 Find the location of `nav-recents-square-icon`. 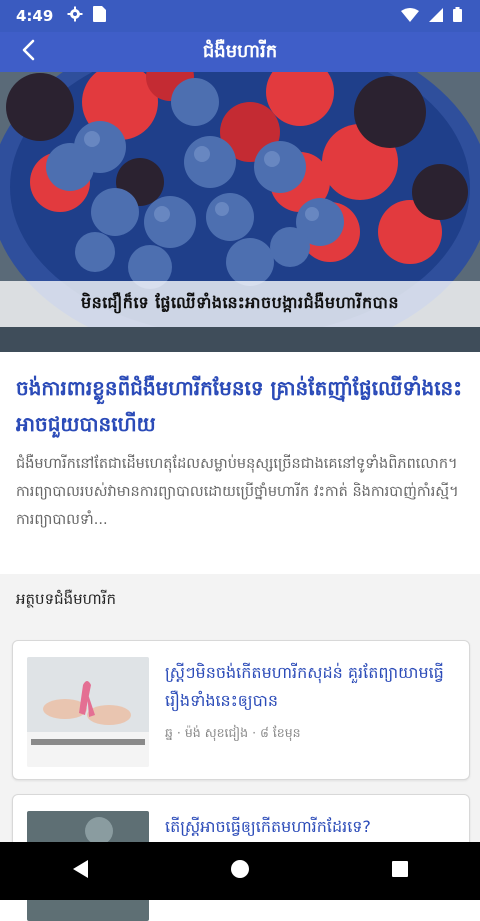

nav-recents-square-icon is located at coordinates (400, 871).